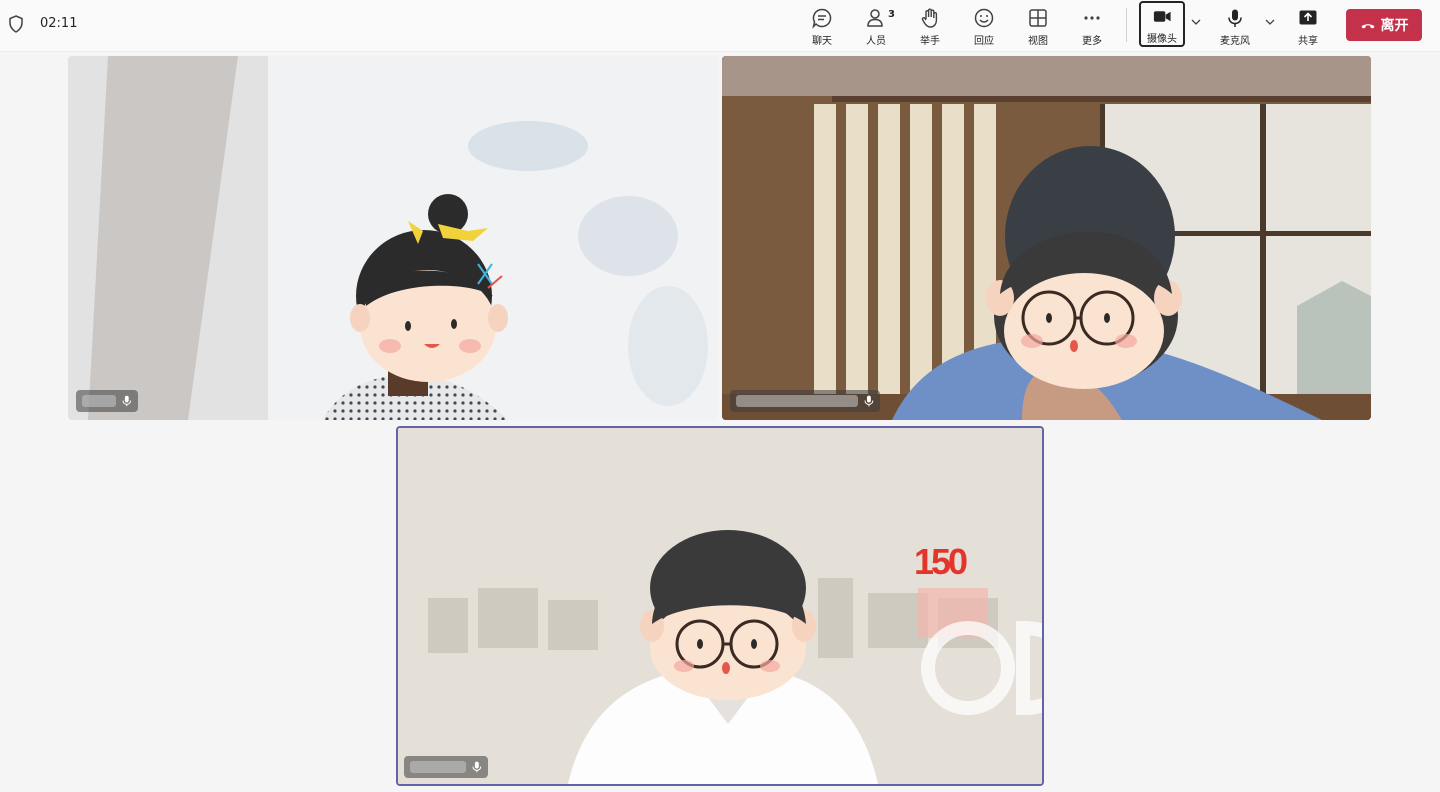  What do you see at coordinates (99, 401) in the screenshot?
I see `participant-1-name-blurred` at bounding box center [99, 401].